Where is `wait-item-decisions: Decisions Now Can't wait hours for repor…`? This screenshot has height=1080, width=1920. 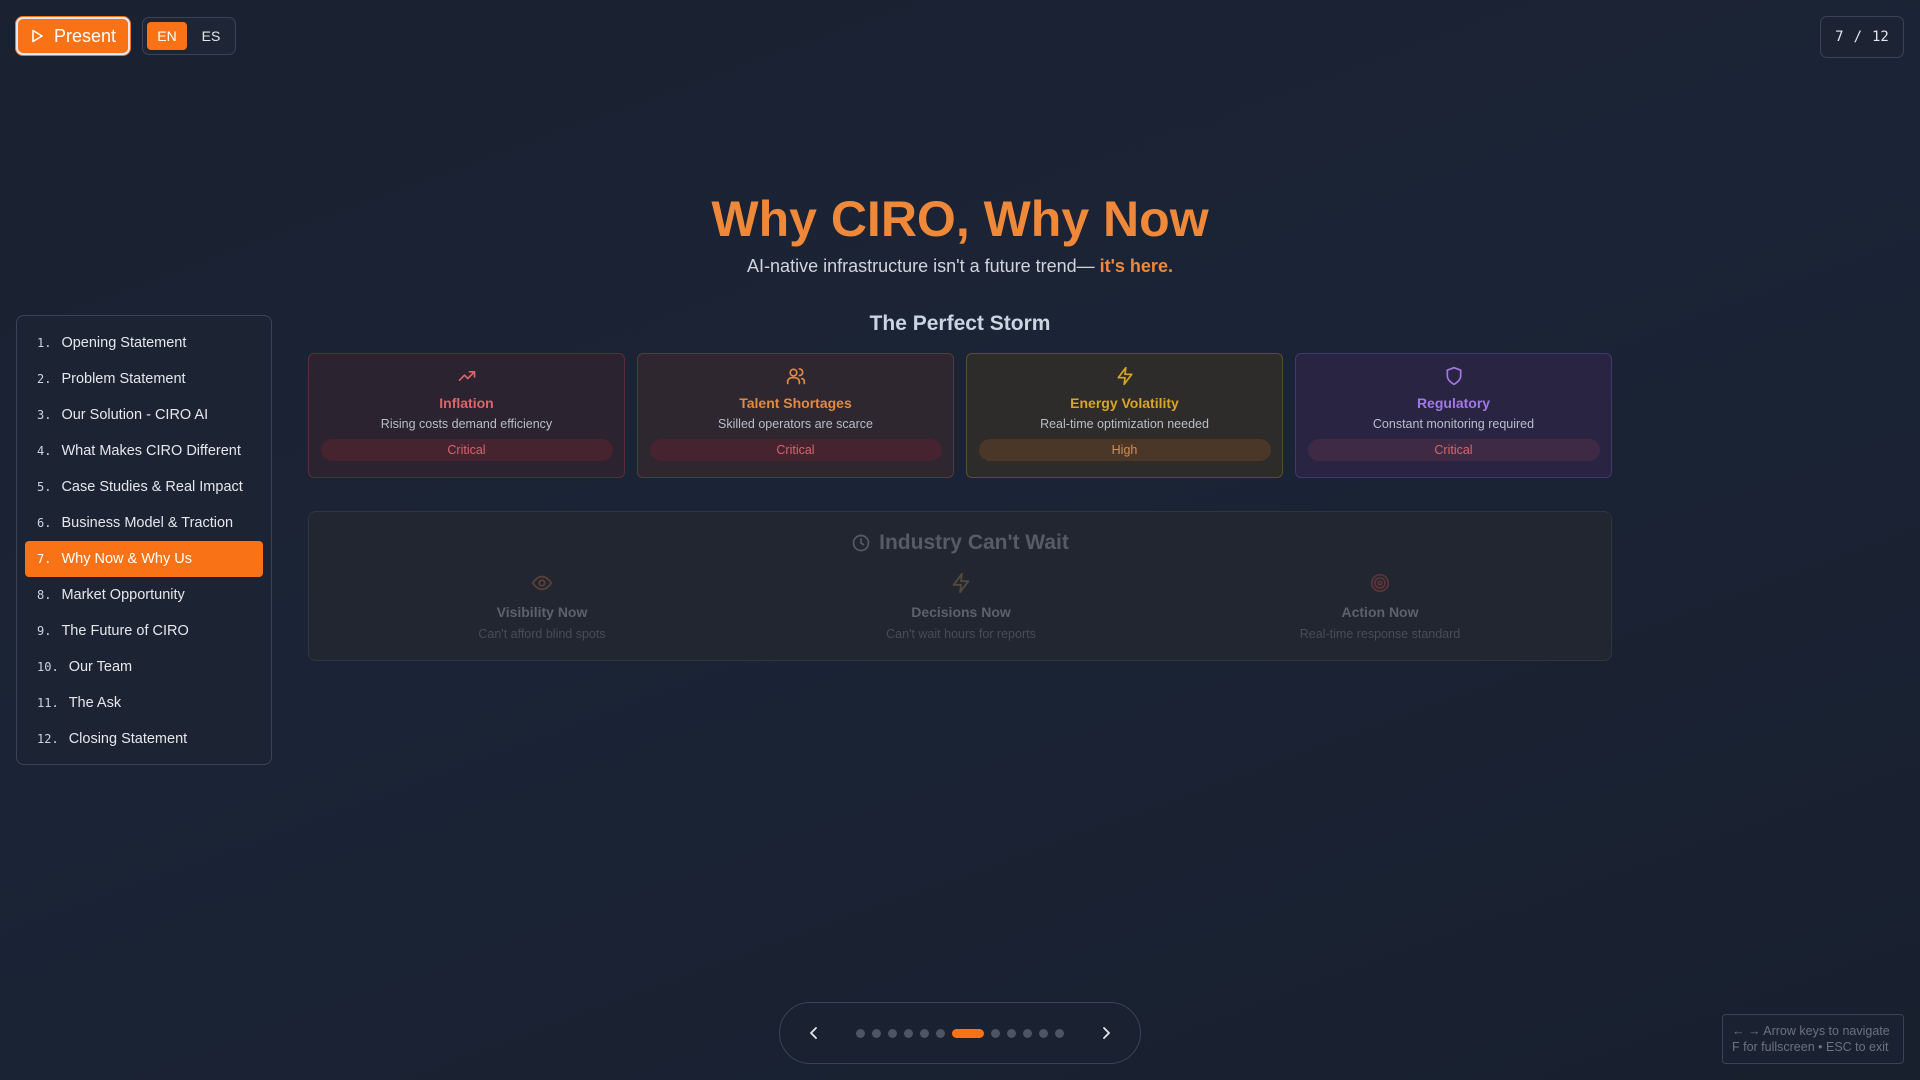 wait-item-decisions: Decisions Now Can't wait hours for repor… is located at coordinates (961, 606).